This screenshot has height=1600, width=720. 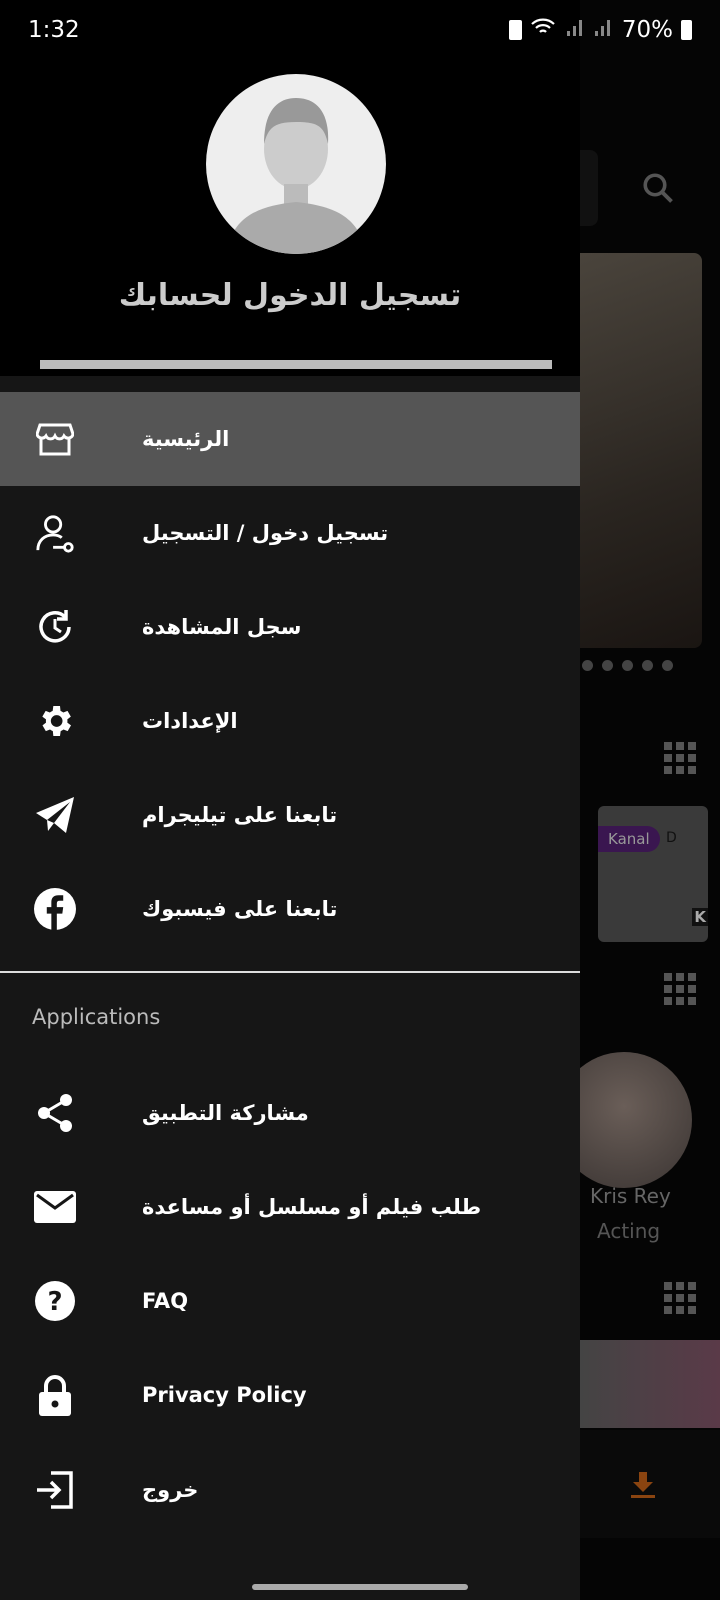 What do you see at coordinates (55, 439) in the screenshot?
I see `store-icon` at bounding box center [55, 439].